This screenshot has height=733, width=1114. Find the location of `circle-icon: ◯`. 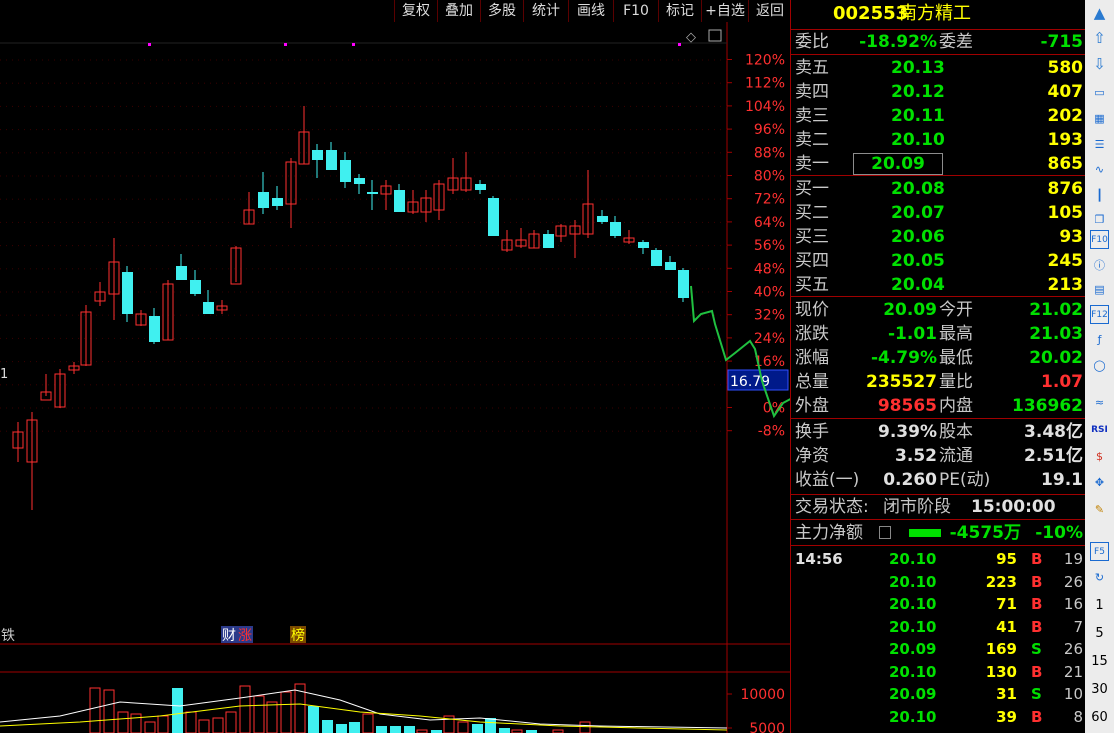

circle-icon: ◯ is located at coordinates (1099, 365).